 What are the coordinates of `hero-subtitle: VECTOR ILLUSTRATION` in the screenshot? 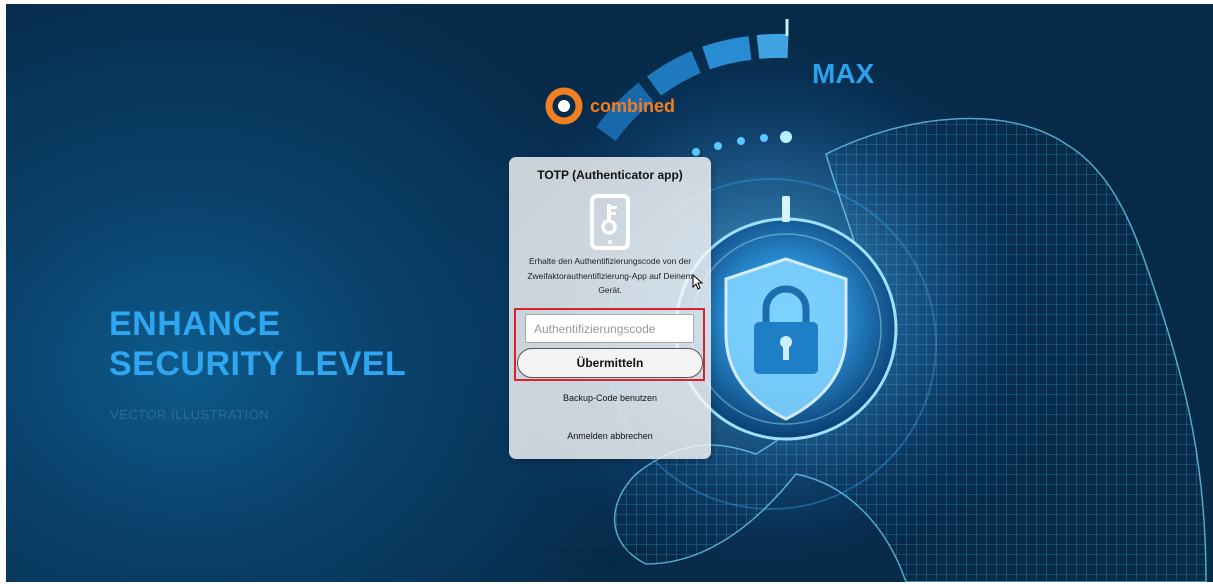 It's located at (190, 414).